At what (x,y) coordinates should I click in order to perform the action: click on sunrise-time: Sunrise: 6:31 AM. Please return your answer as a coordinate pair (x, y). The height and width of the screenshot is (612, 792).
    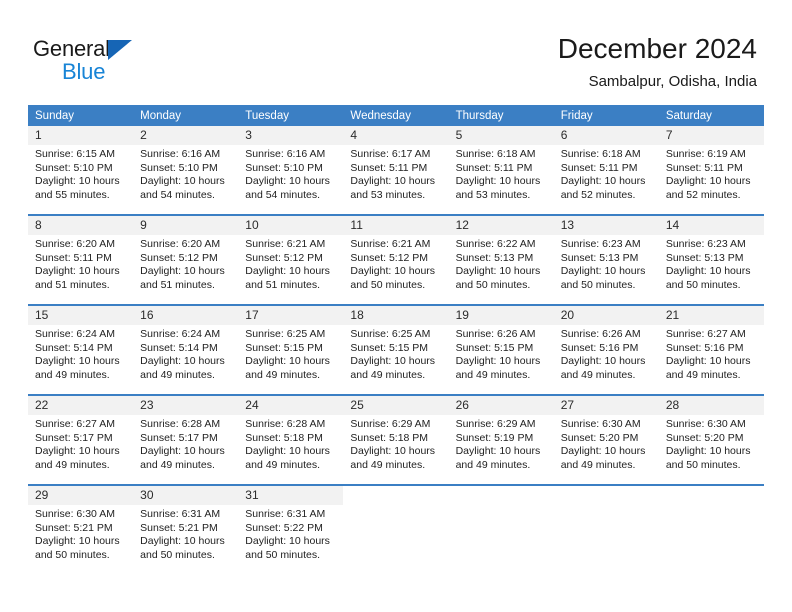
    Looking at the image, I should click on (180, 514).